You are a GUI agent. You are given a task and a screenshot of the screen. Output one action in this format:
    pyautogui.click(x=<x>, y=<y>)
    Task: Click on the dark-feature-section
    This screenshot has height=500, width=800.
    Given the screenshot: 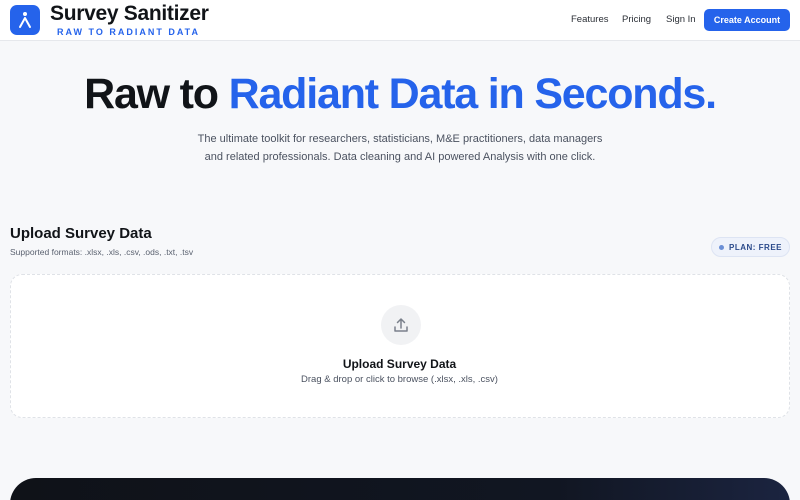 What is the action you would take?
    pyautogui.click(x=400, y=489)
    